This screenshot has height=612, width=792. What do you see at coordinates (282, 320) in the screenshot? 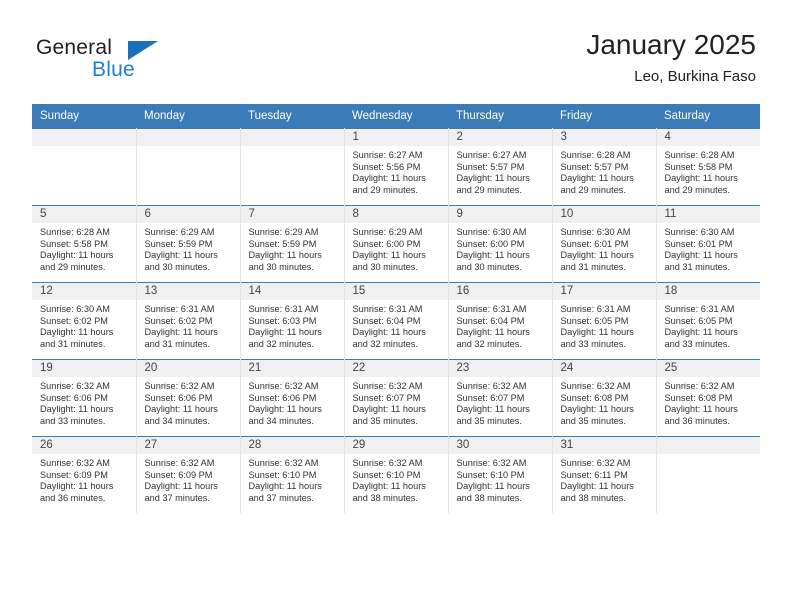
I see `sunset-text: Sunset: 6:03 PM` at bounding box center [282, 320].